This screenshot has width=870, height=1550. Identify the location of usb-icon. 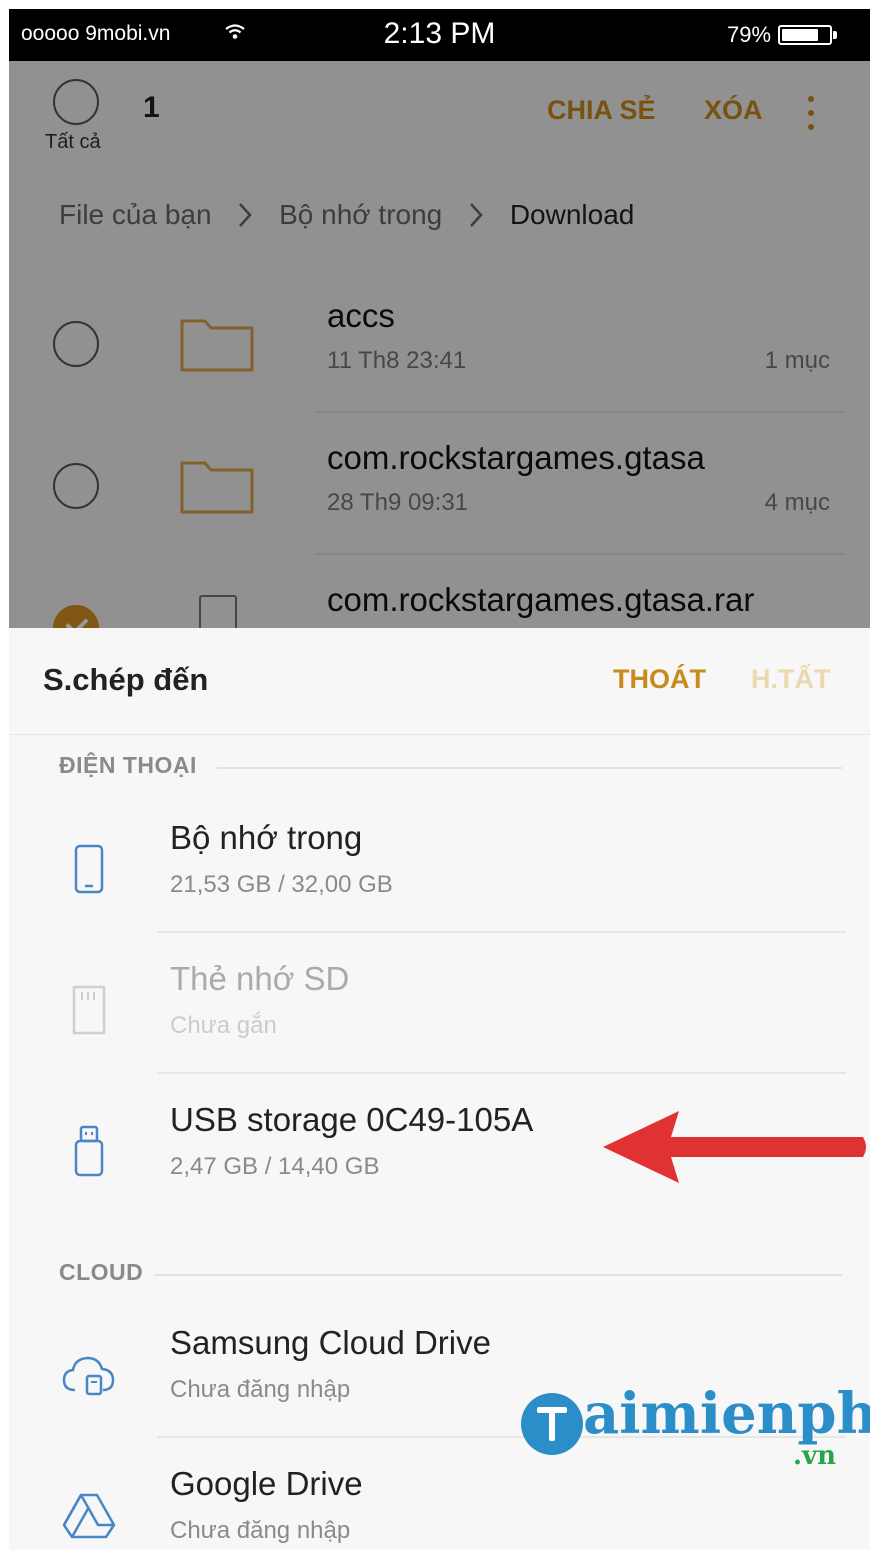
(89, 1151).